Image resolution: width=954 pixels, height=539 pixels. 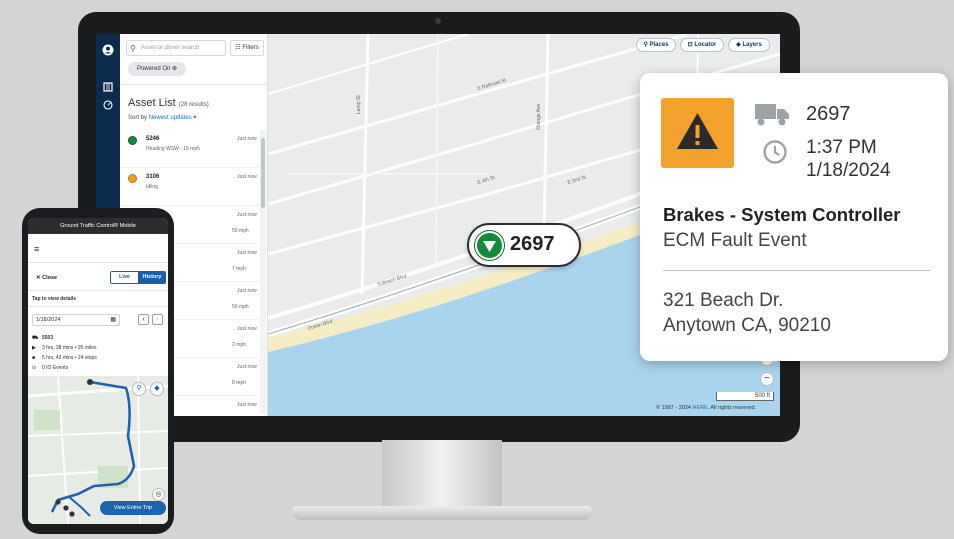 I want to click on monitor-stand-neck, so click(x=442, y=474).